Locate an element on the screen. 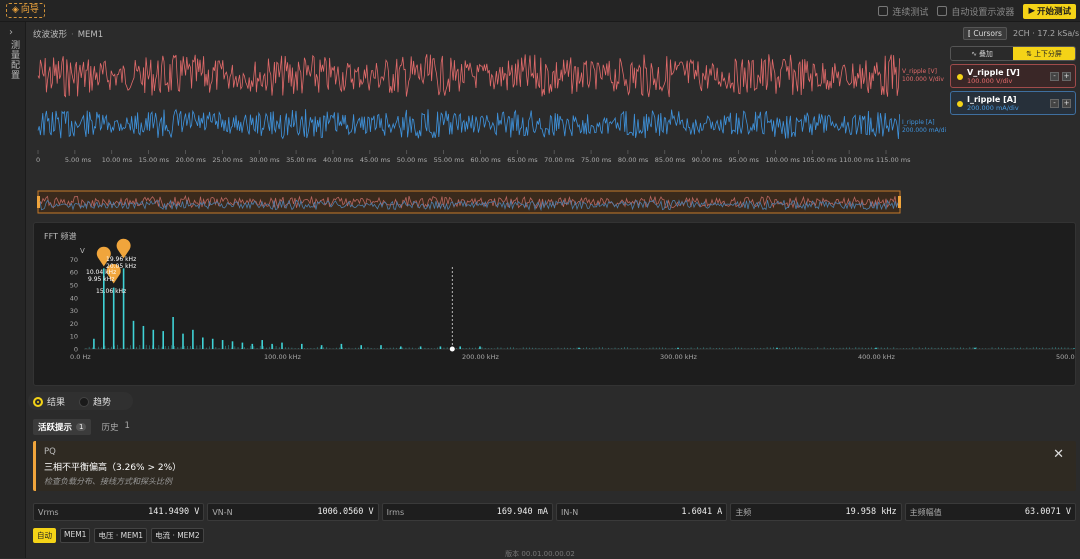  fft-y-tick: 60 is located at coordinates (74, 273).